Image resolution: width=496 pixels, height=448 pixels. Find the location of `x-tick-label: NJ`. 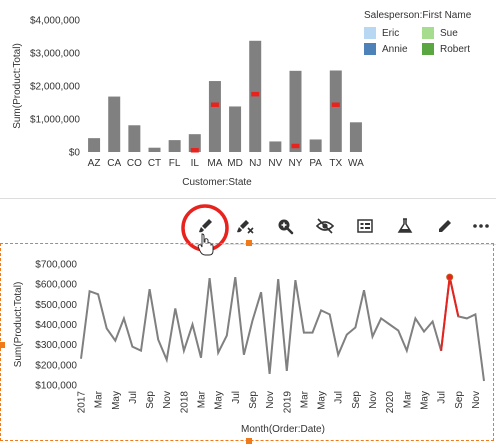

x-tick-label: NJ is located at coordinates (255, 163).